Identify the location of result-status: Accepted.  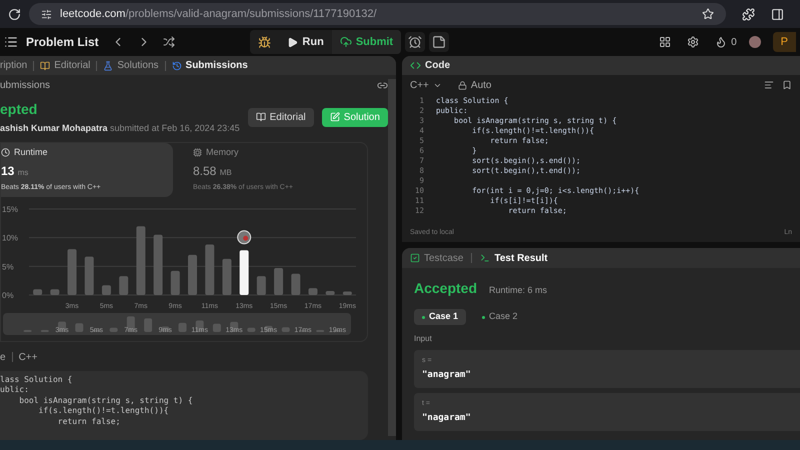
(446, 288).